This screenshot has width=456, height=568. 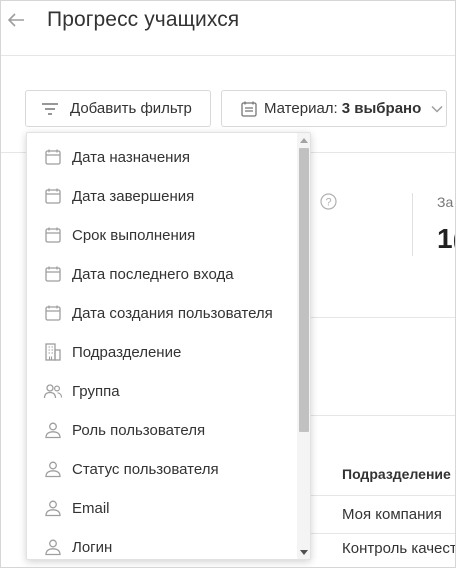 What do you see at coordinates (162, 543) in the screenshot?
I see `menu-item-login: Логин` at bounding box center [162, 543].